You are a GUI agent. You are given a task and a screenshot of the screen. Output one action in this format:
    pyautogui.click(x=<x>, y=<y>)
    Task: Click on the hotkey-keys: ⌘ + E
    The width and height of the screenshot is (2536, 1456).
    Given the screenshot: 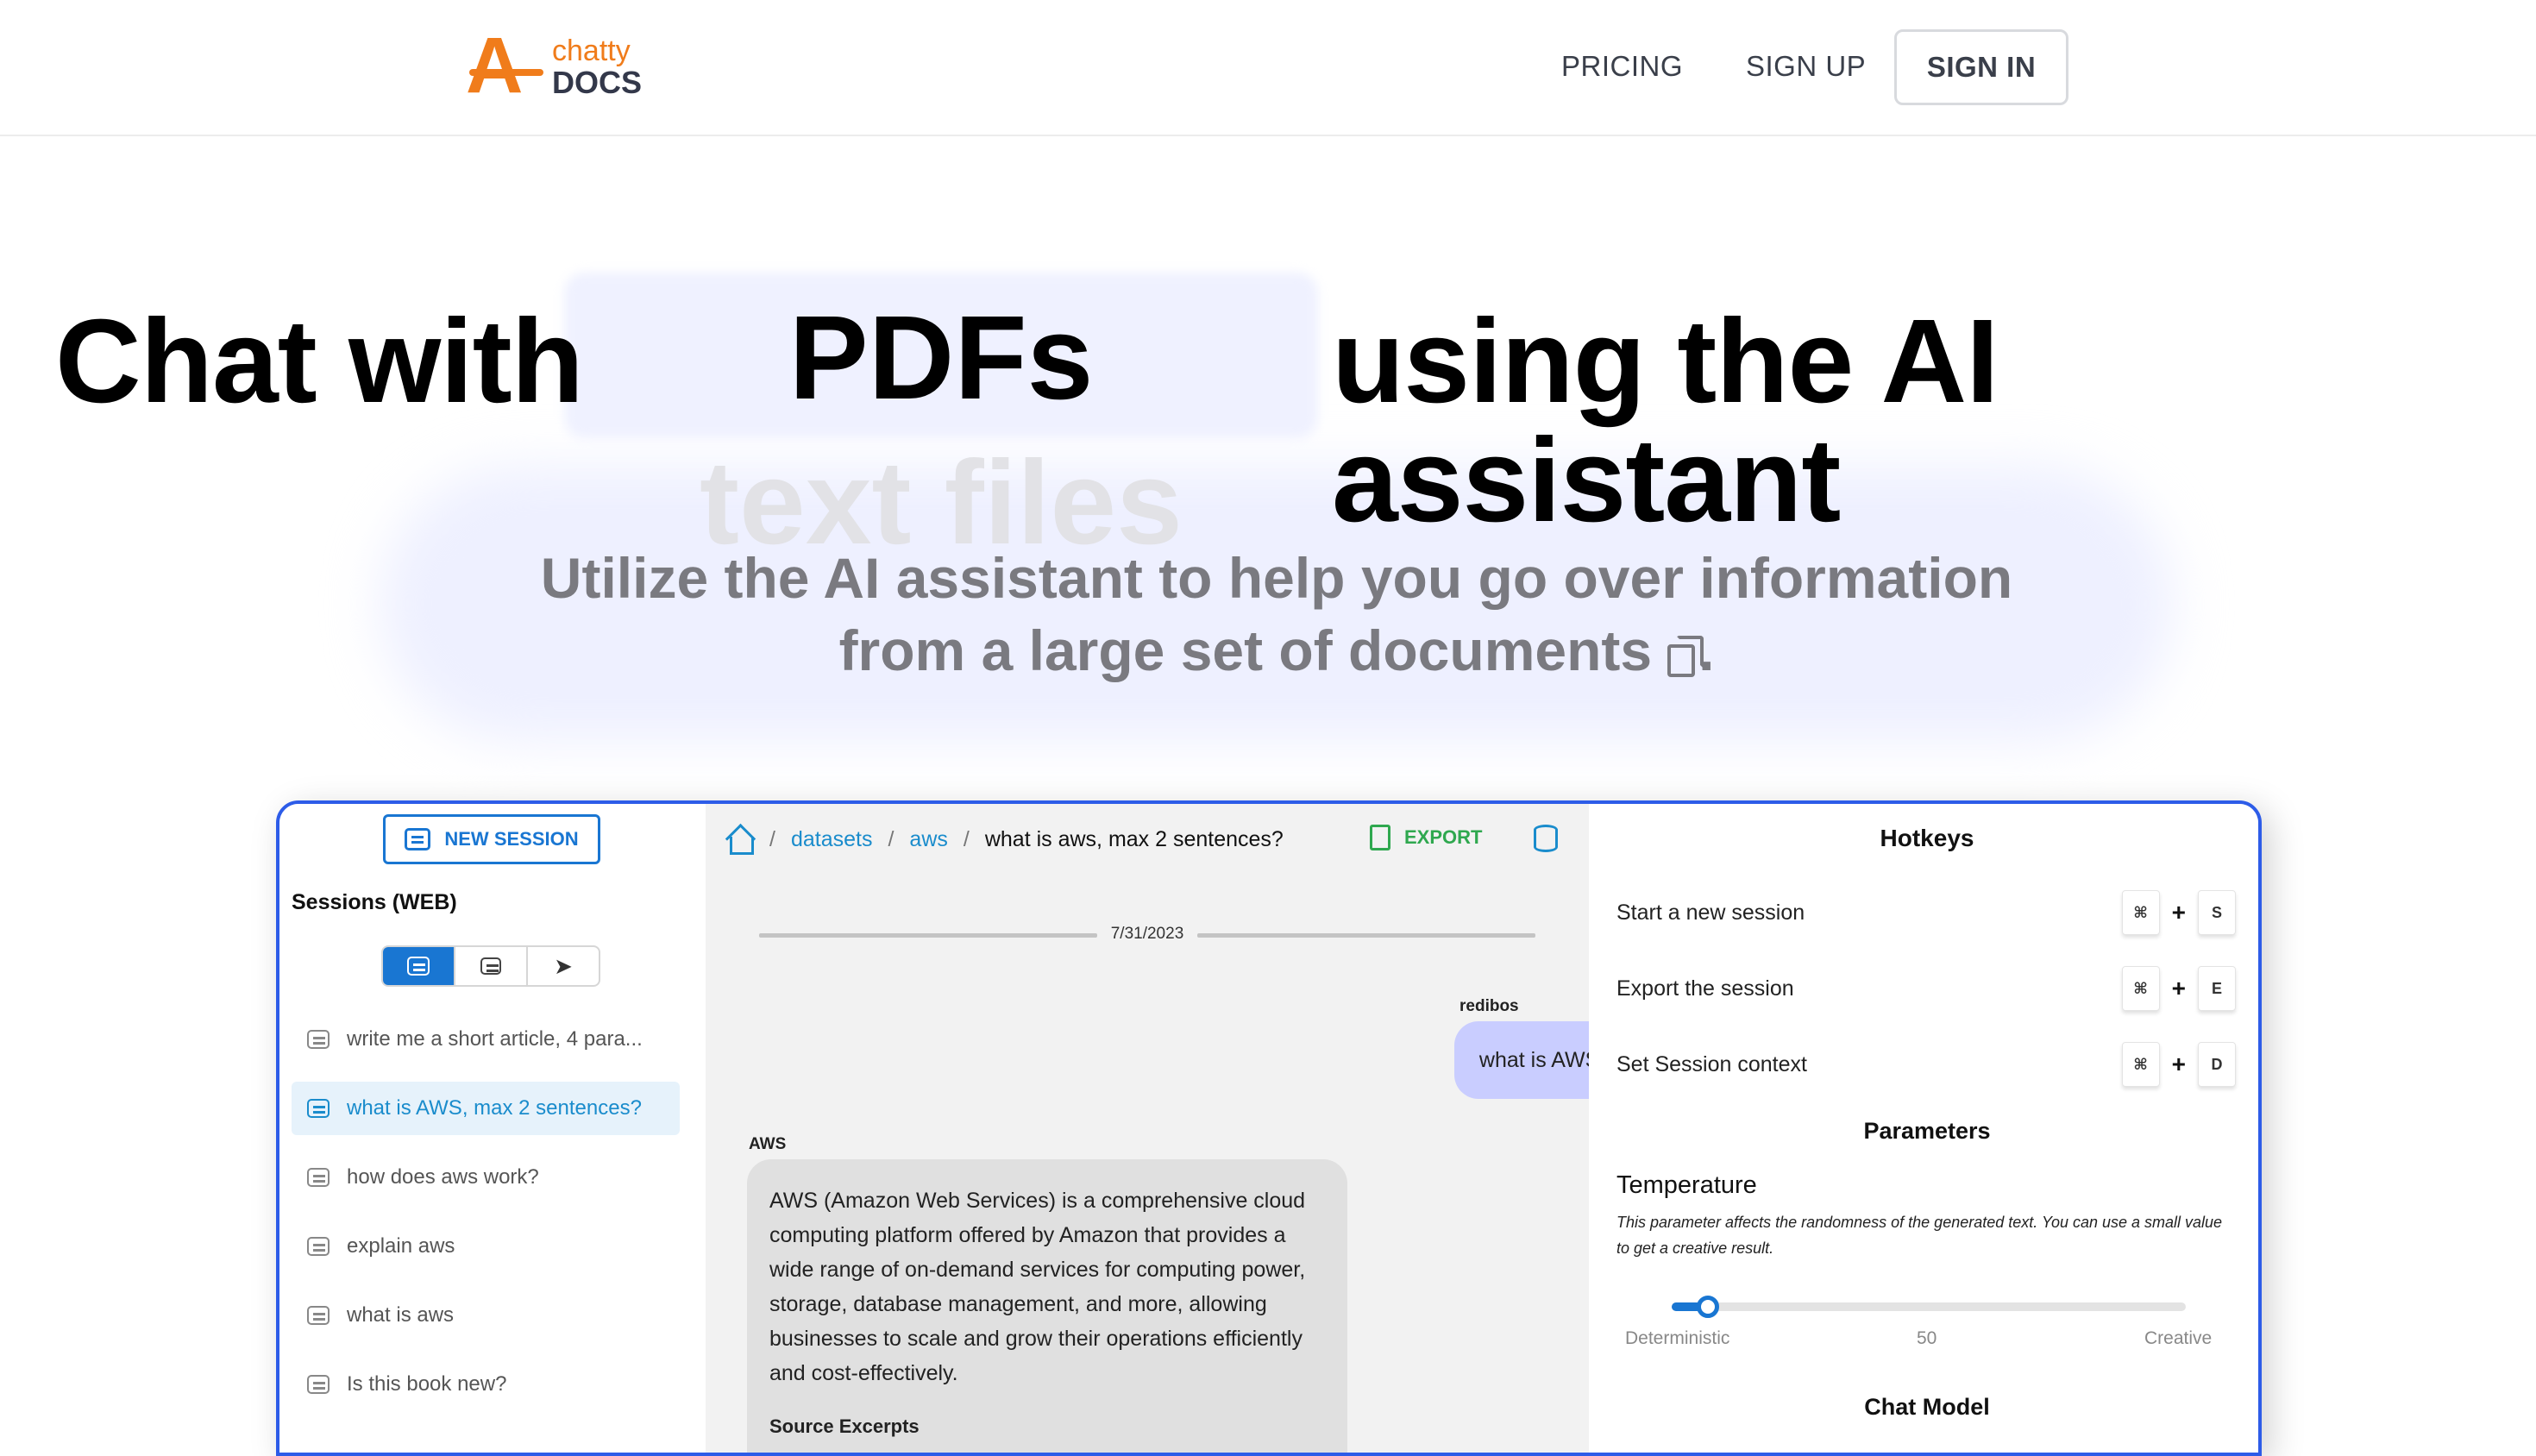 What is the action you would take?
    pyautogui.click(x=2178, y=989)
    